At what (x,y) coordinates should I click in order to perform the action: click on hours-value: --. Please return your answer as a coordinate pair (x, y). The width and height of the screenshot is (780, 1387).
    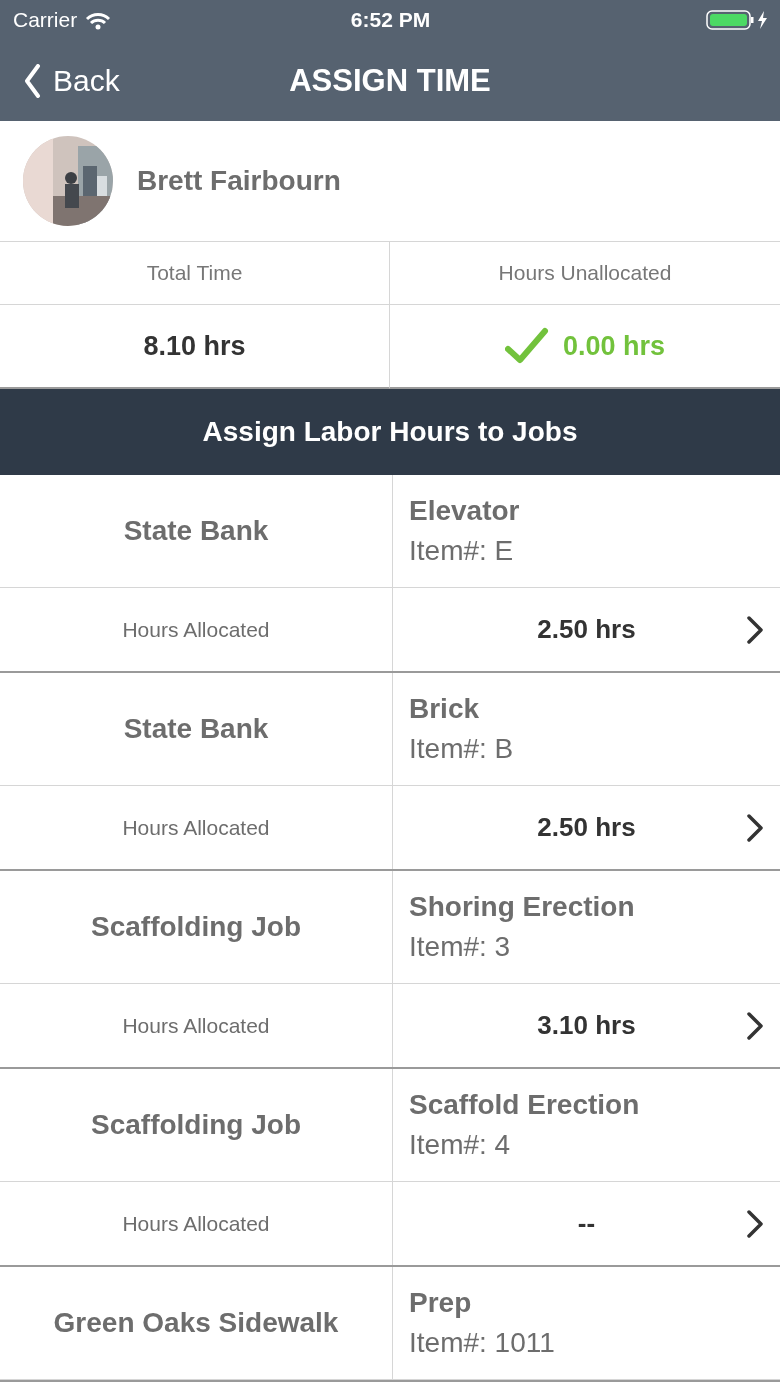
    Looking at the image, I should click on (586, 1223).